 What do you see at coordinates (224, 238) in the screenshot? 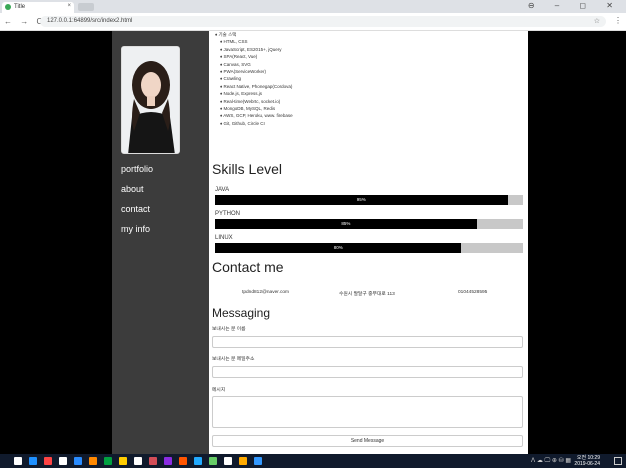
I see `skill-name: LINUX` at bounding box center [224, 238].